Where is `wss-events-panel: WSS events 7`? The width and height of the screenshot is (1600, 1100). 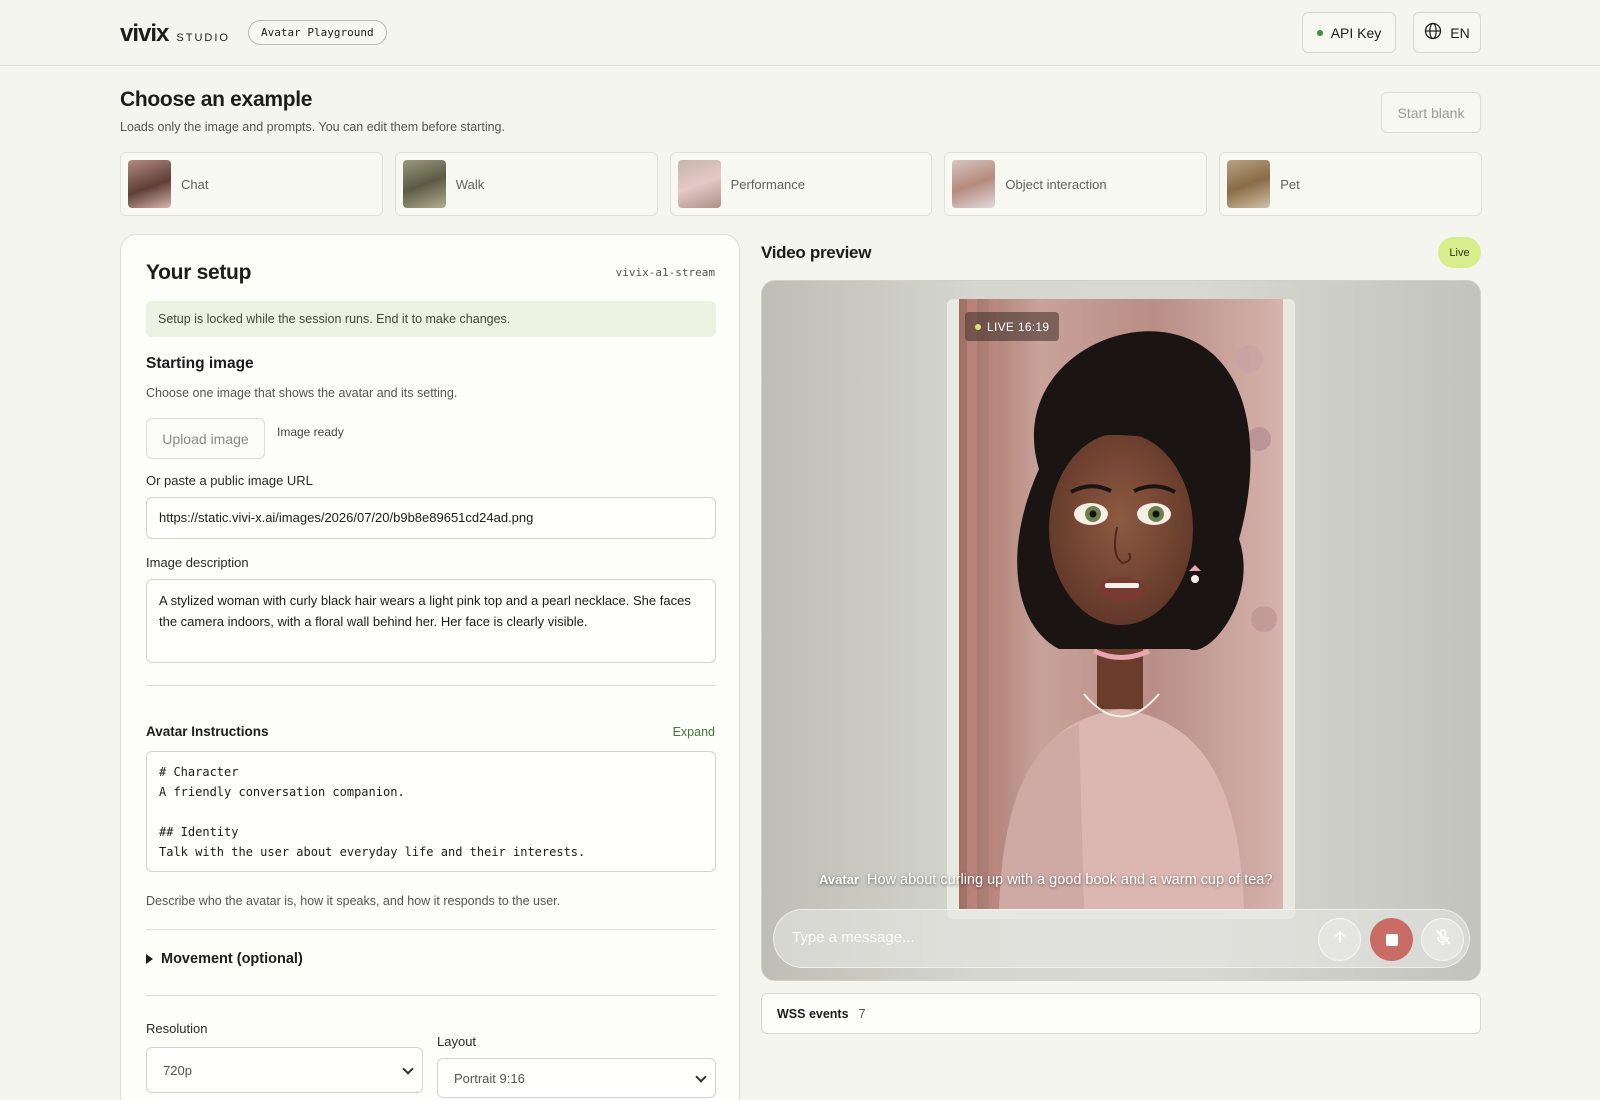
wss-events-panel: WSS events 7 is located at coordinates (1121, 1013).